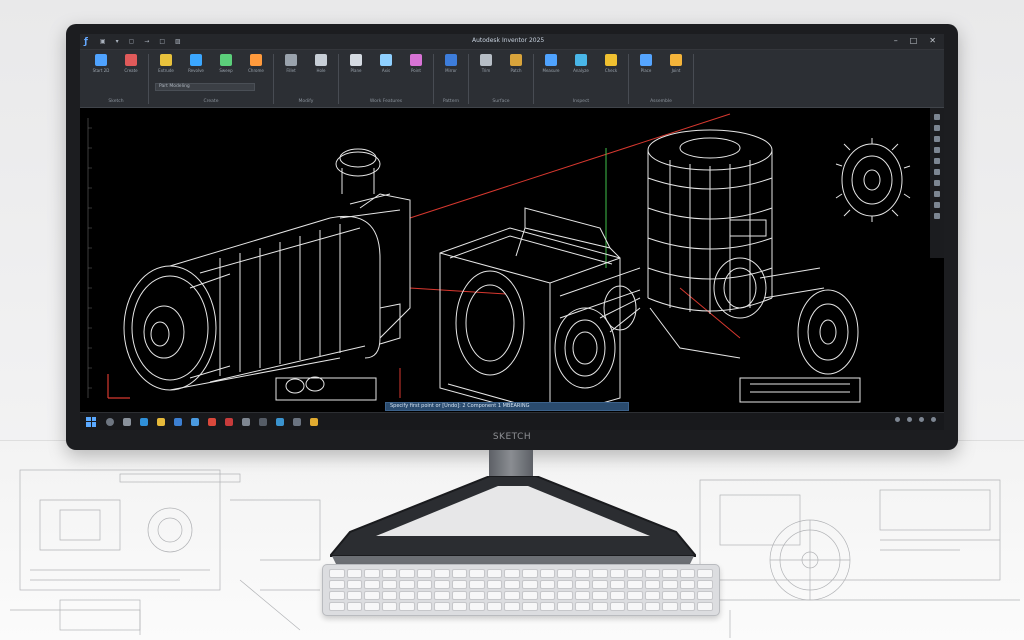  Describe the element at coordinates (451, 63) in the screenshot. I see `tool-mirror-button: Mirror` at that location.